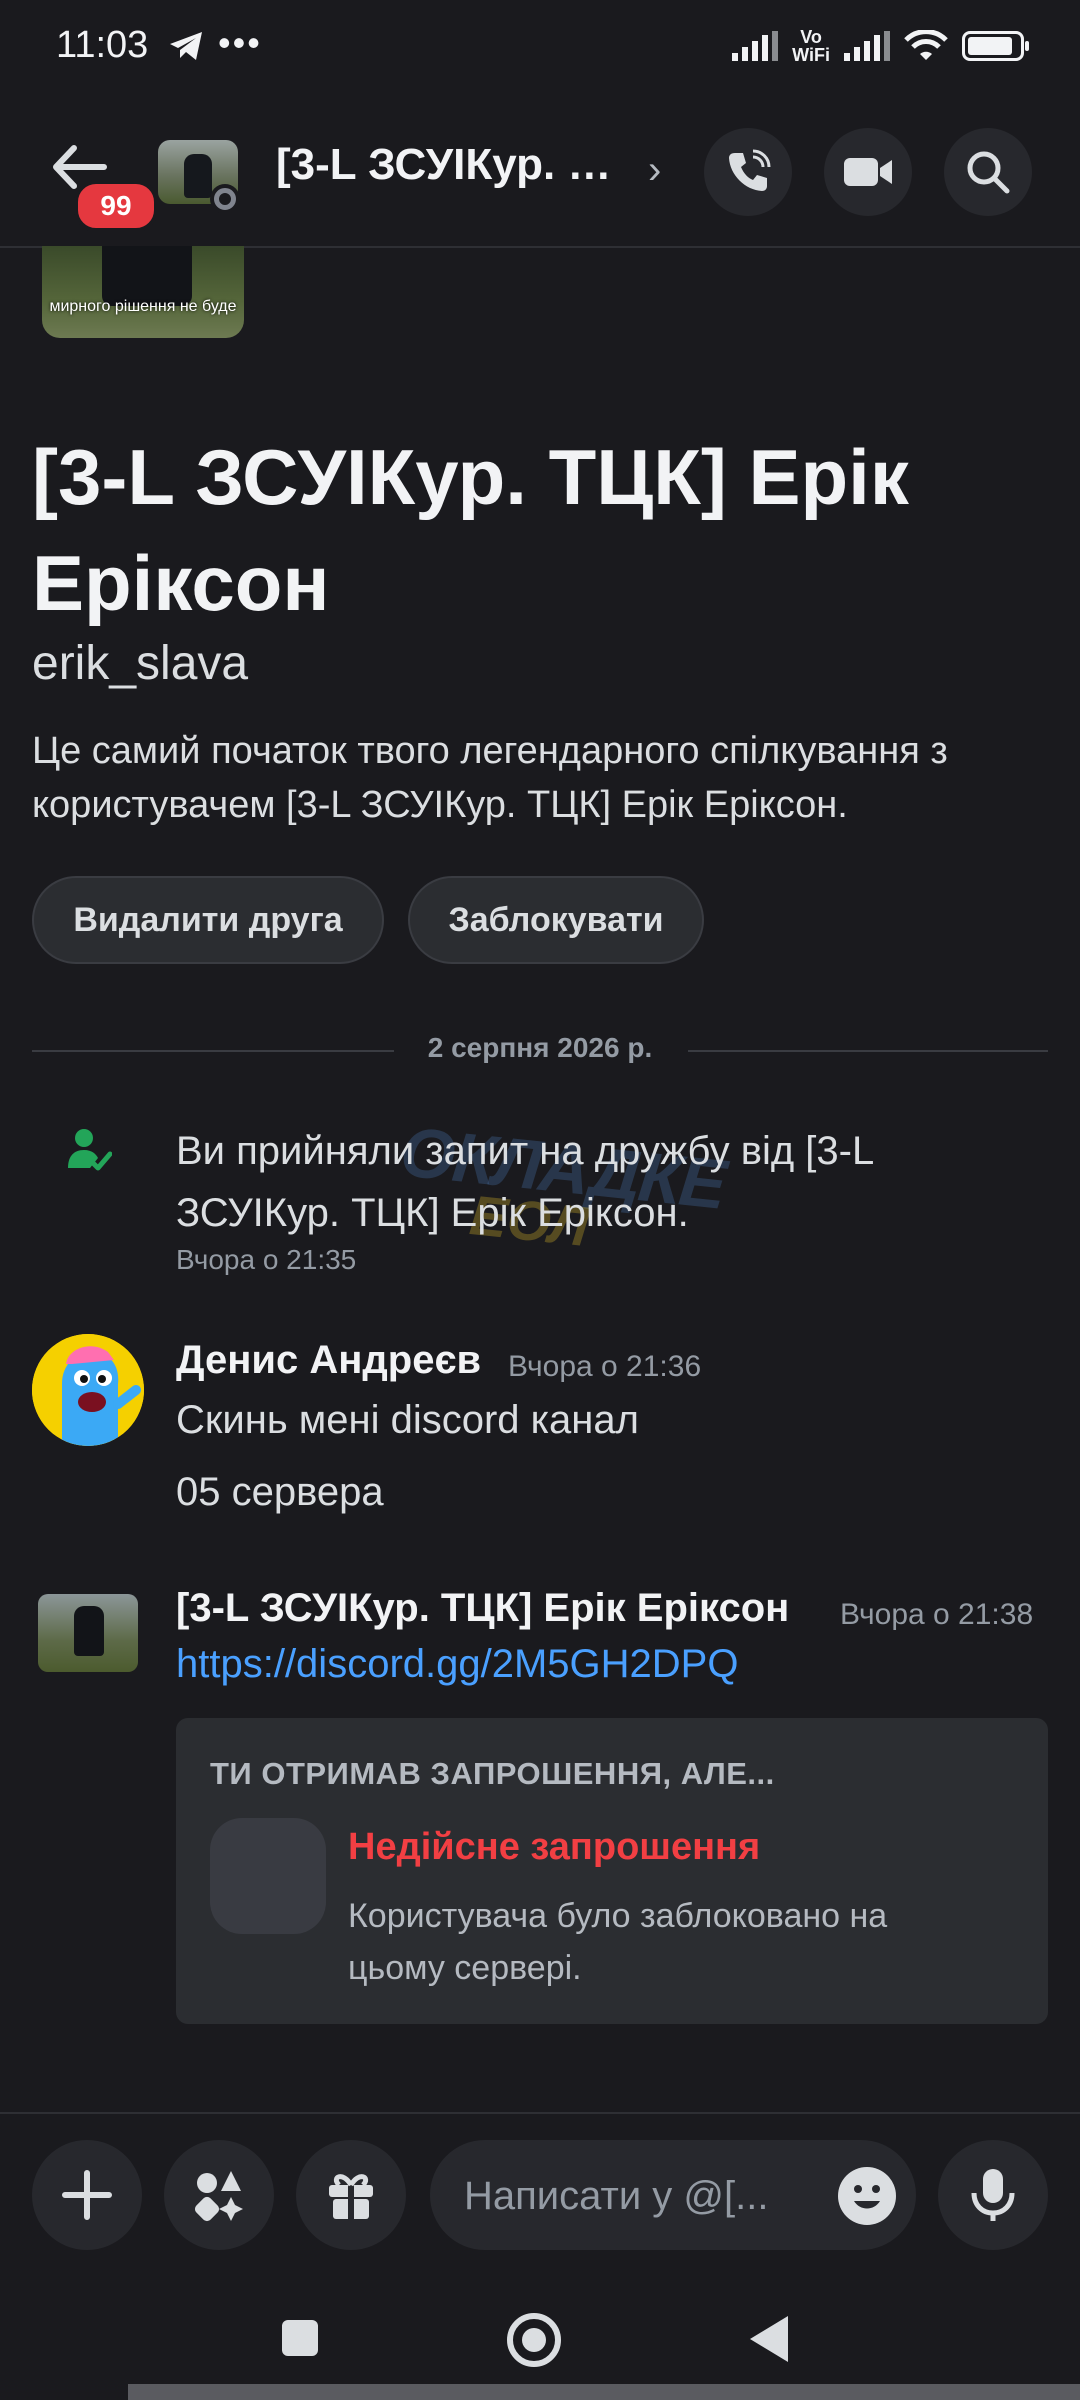 The image size is (1080, 2400). I want to click on telegram-icon, so click(186, 48).